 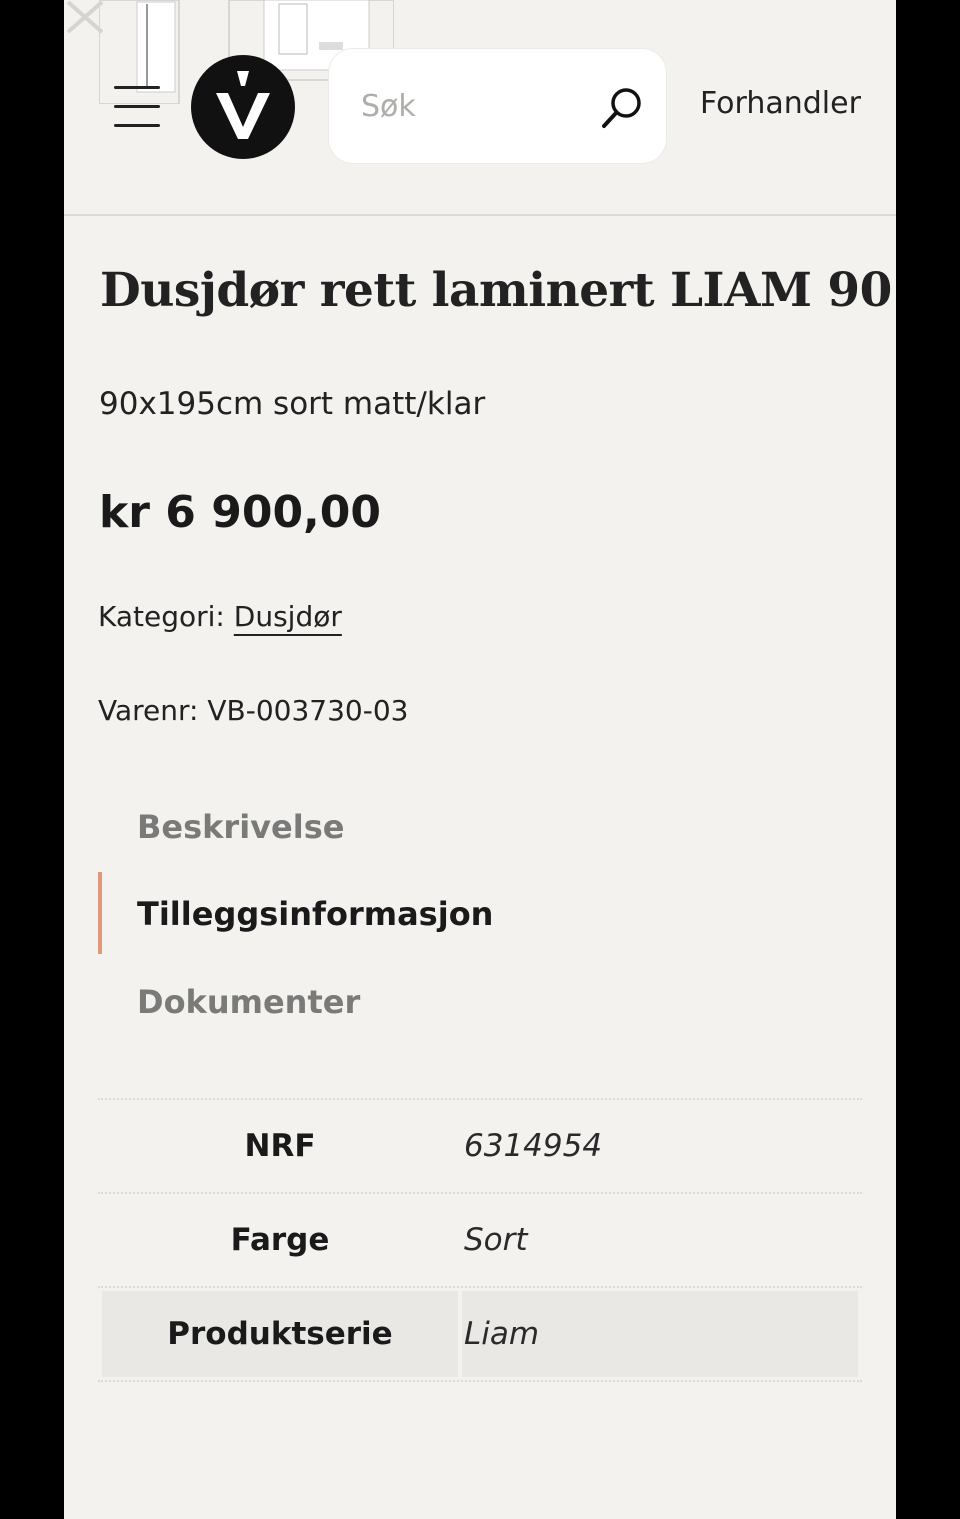 What do you see at coordinates (292, 404) in the screenshot?
I see `product-subtitle: 90x195cm sort matt/klar` at bounding box center [292, 404].